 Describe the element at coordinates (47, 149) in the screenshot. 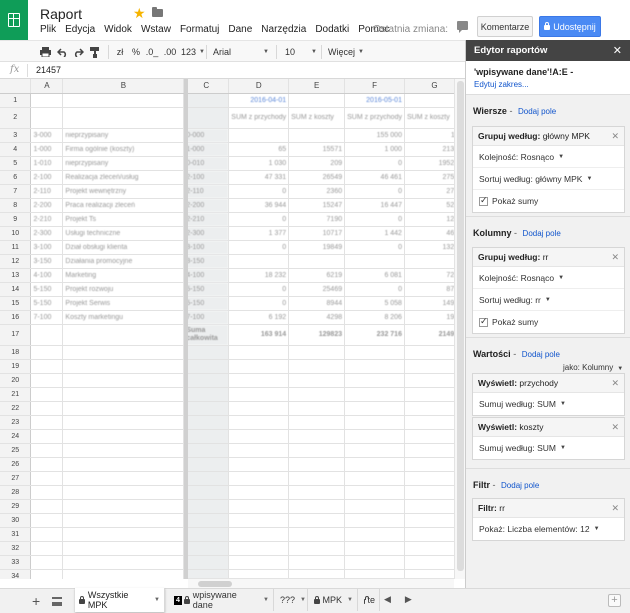

I see `grid-cell: 1-000` at that location.